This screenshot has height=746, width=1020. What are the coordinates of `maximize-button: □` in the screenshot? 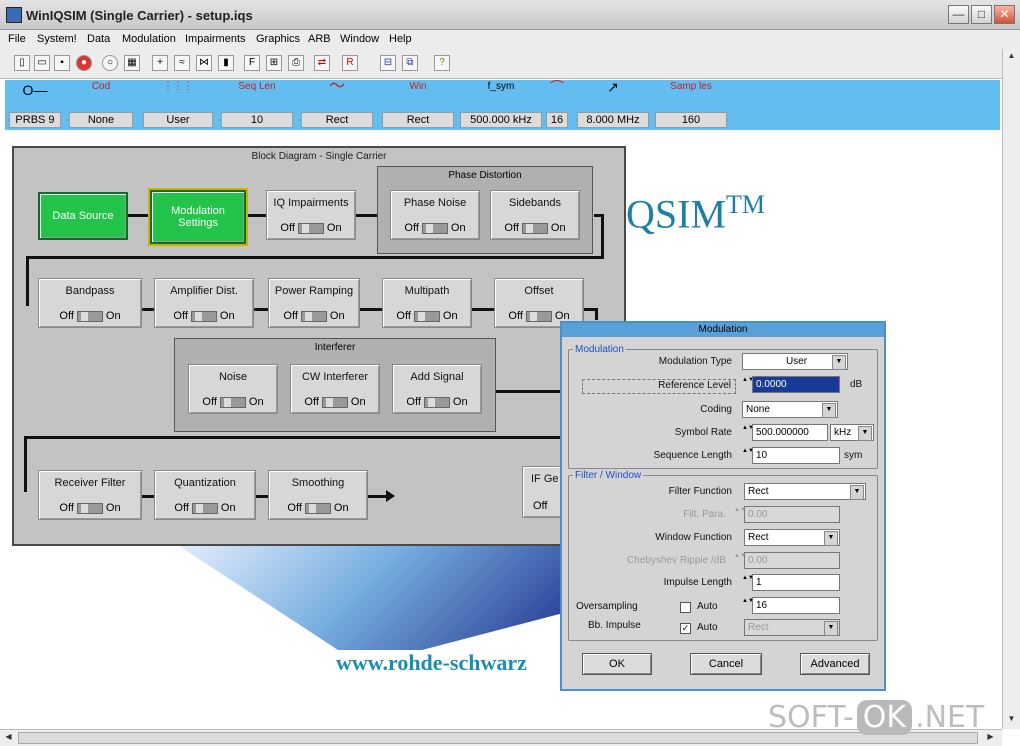 It's located at (981, 14).